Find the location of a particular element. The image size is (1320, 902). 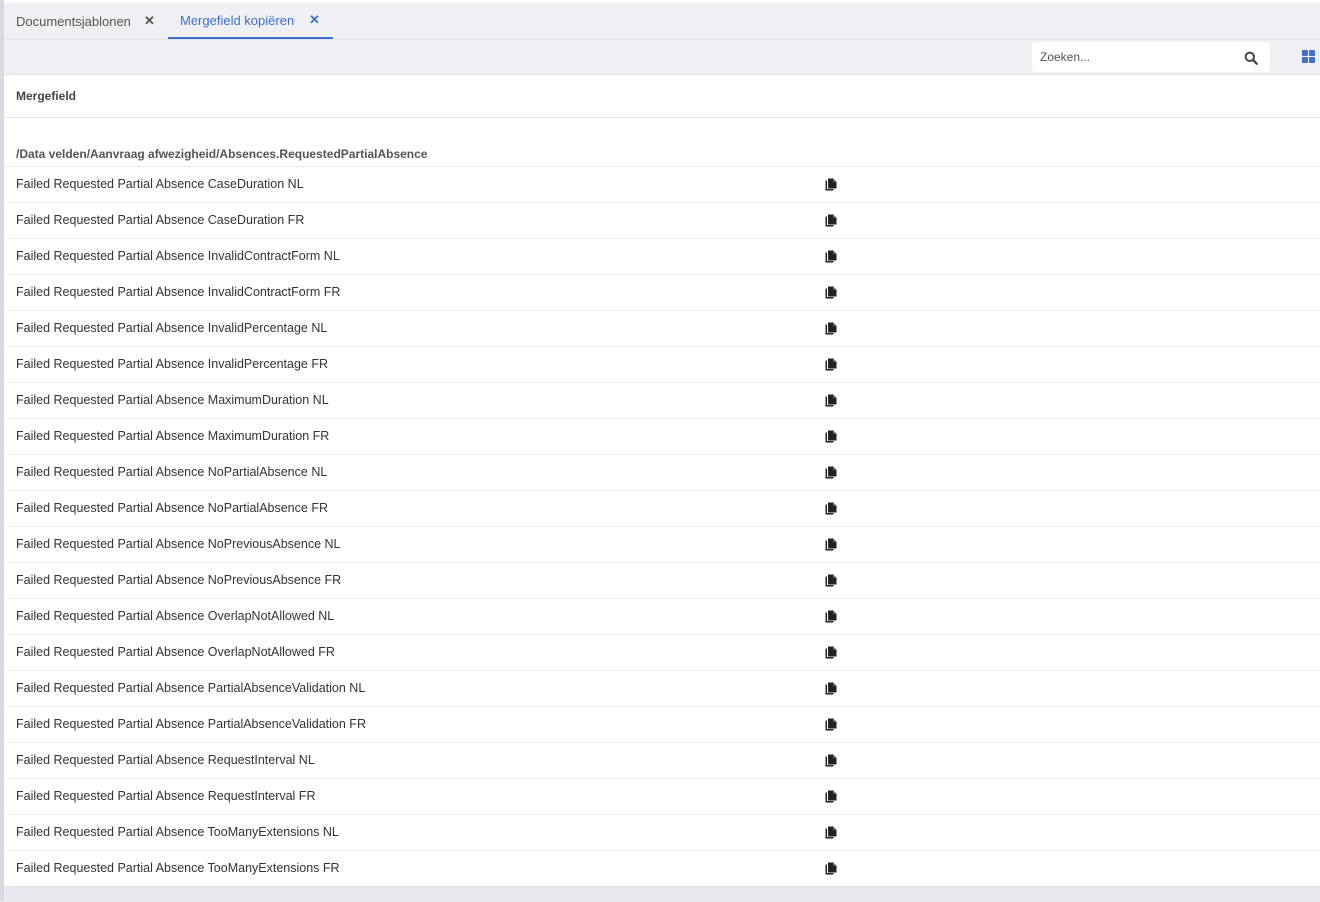

toolbar is located at coordinates (662, 57).